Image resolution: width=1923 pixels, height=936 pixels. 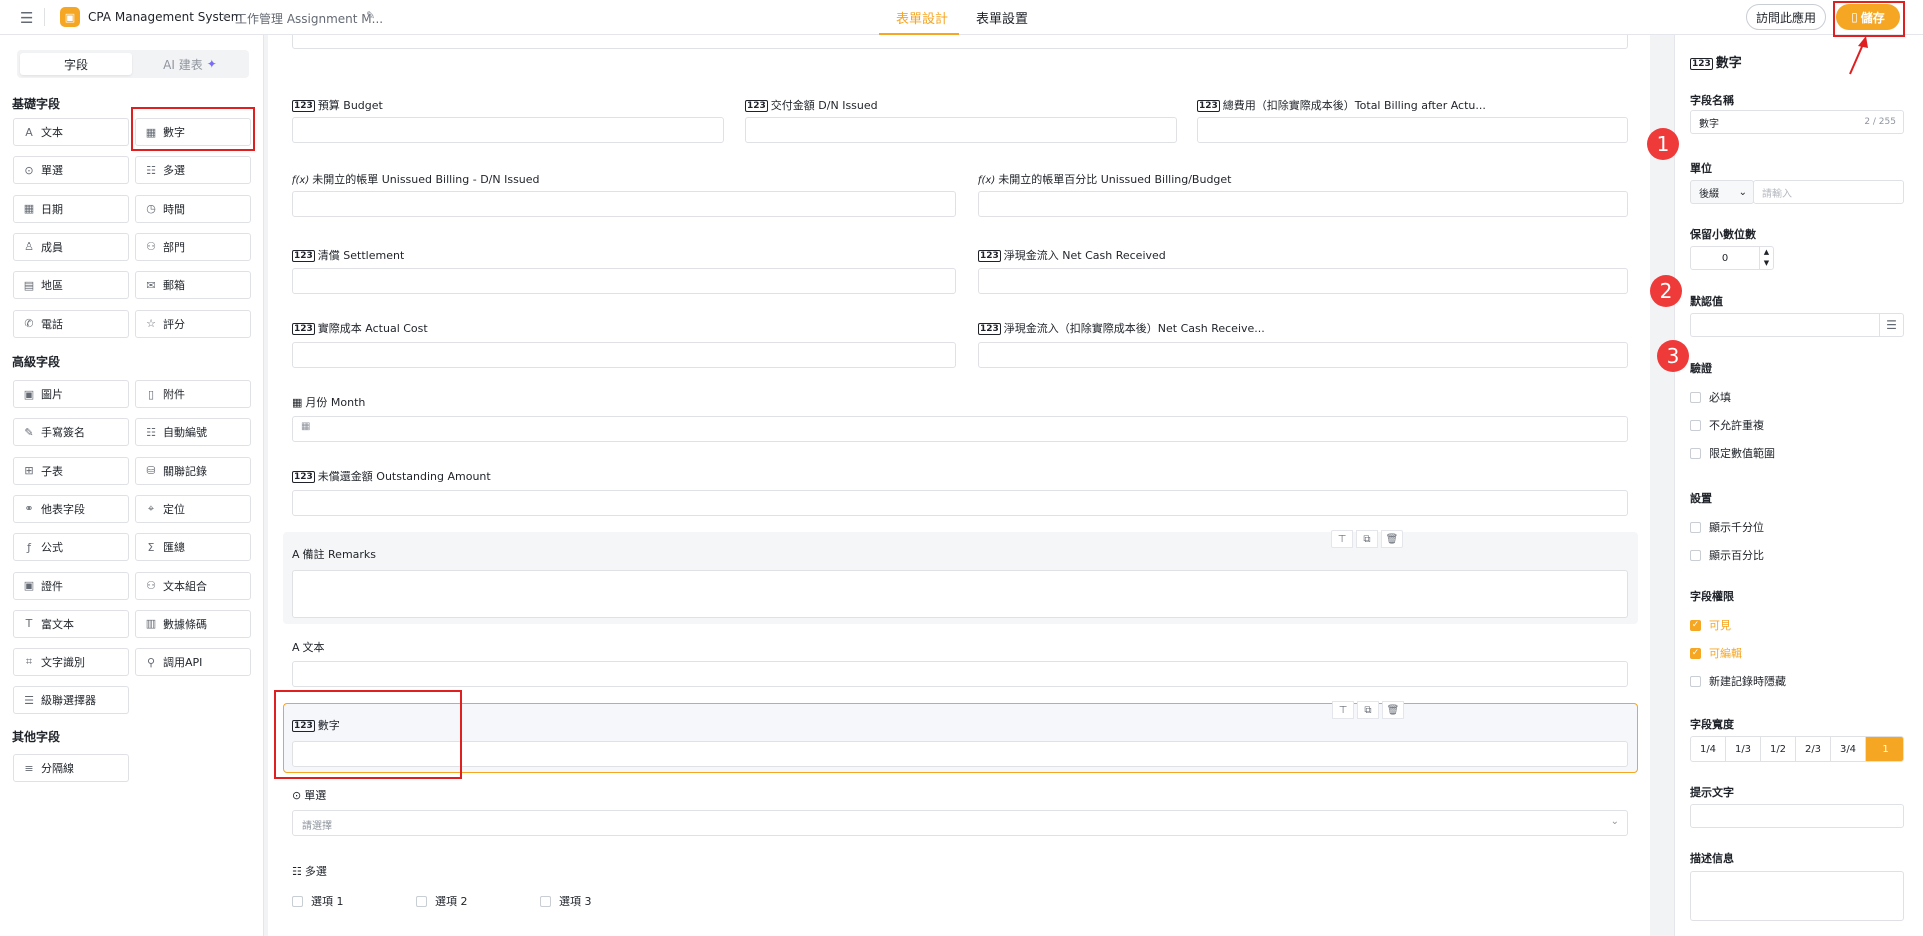 What do you see at coordinates (602, 901) in the screenshot?
I see `option-3: 選項 3` at bounding box center [602, 901].